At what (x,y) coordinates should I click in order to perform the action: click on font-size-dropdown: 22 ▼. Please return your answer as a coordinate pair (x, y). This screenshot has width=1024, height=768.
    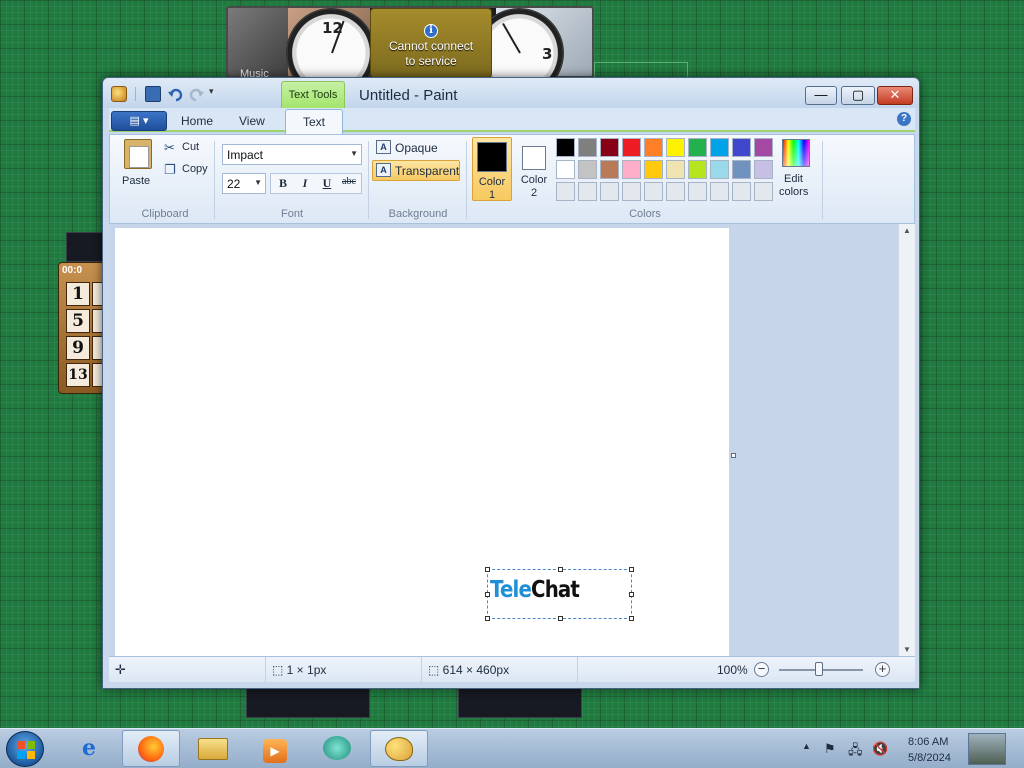
    Looking at the image, I should click on (244, 183).